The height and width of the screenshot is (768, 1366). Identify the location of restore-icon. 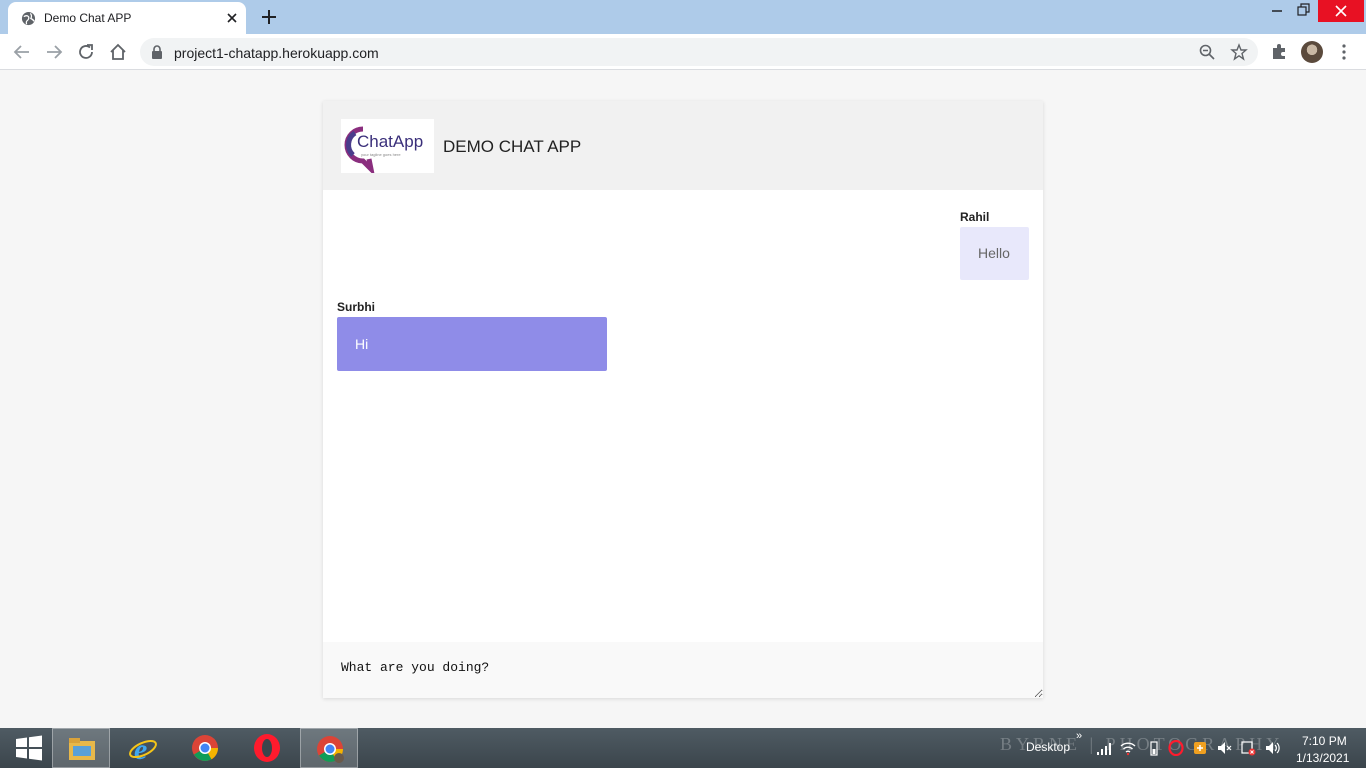
(1303, 11).